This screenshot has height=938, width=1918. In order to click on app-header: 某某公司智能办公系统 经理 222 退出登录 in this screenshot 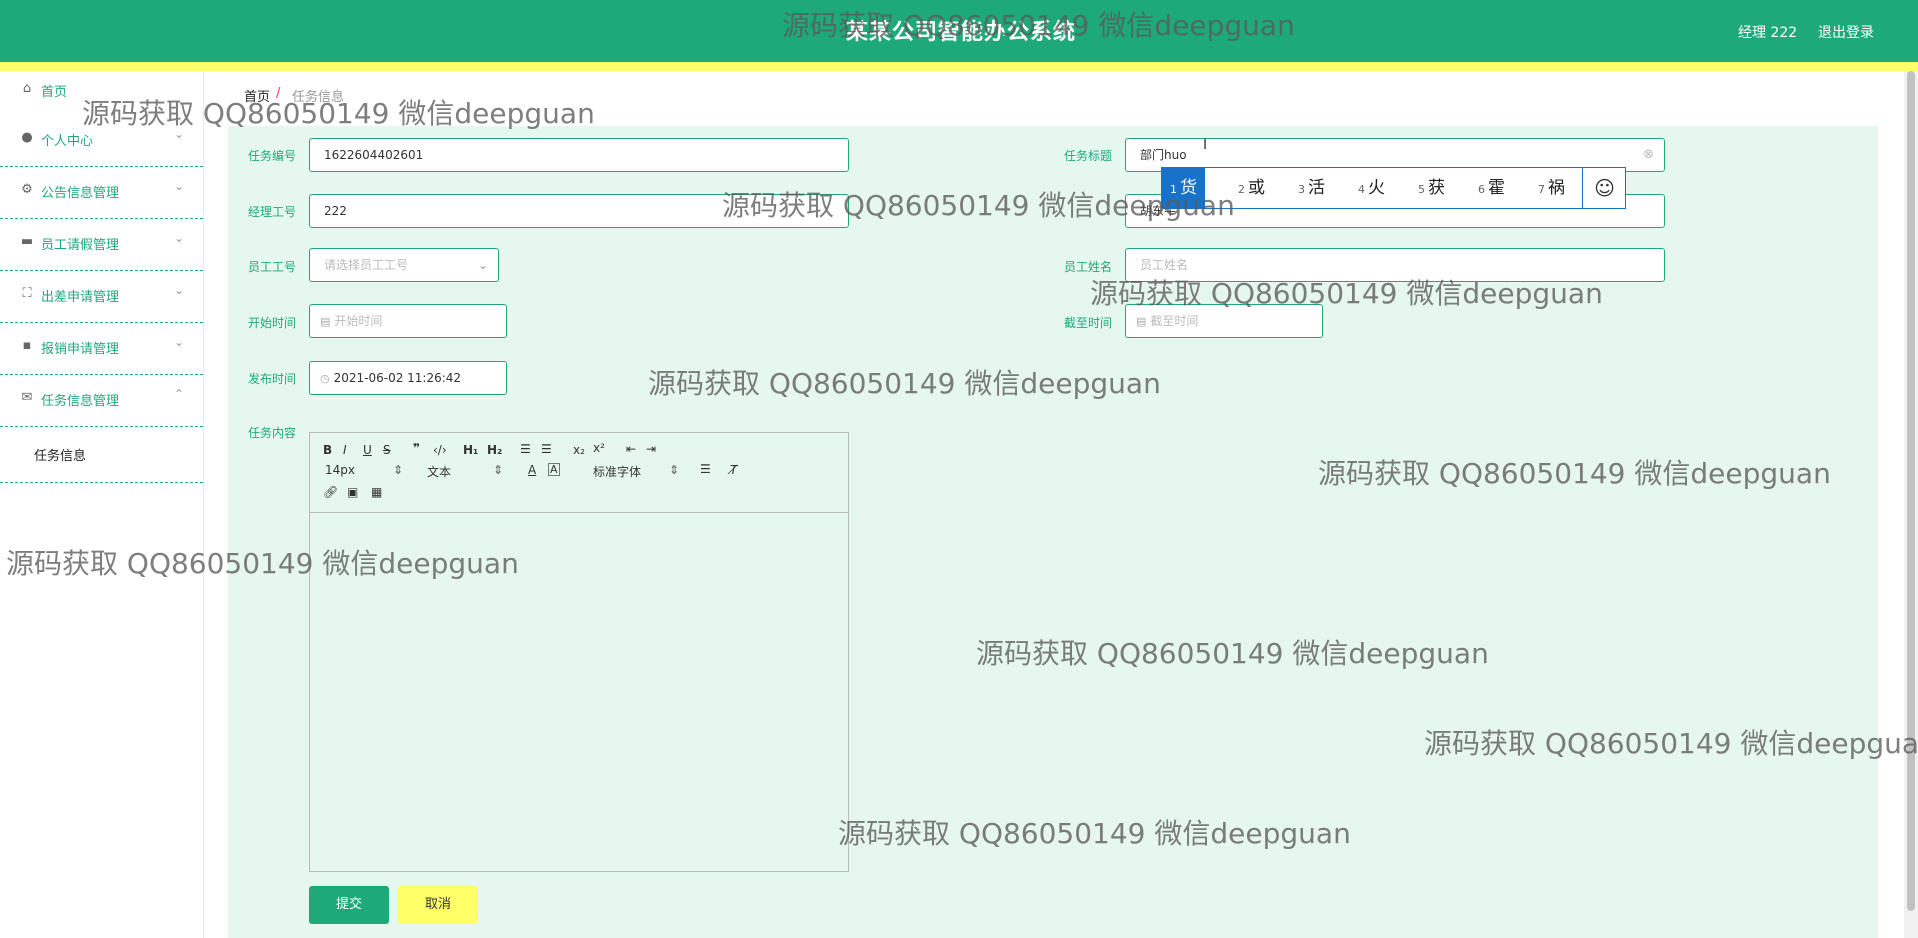, I will do `click(959, 31)`.